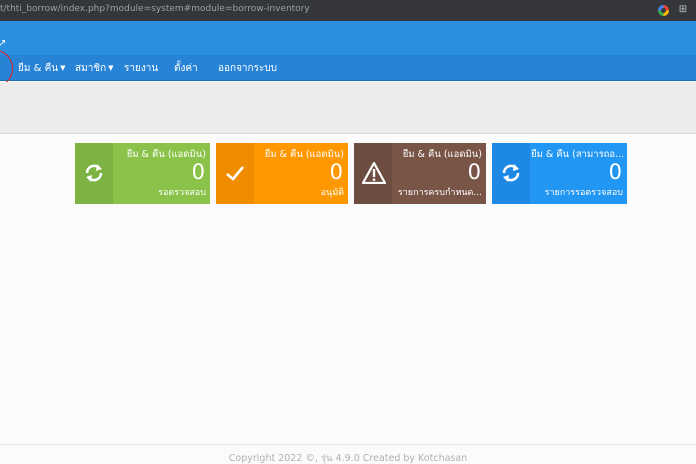 Image resolution: width=696 pixels, height=464 pixels. I want to click on arrow-icon: ↗, so click(3, 43).